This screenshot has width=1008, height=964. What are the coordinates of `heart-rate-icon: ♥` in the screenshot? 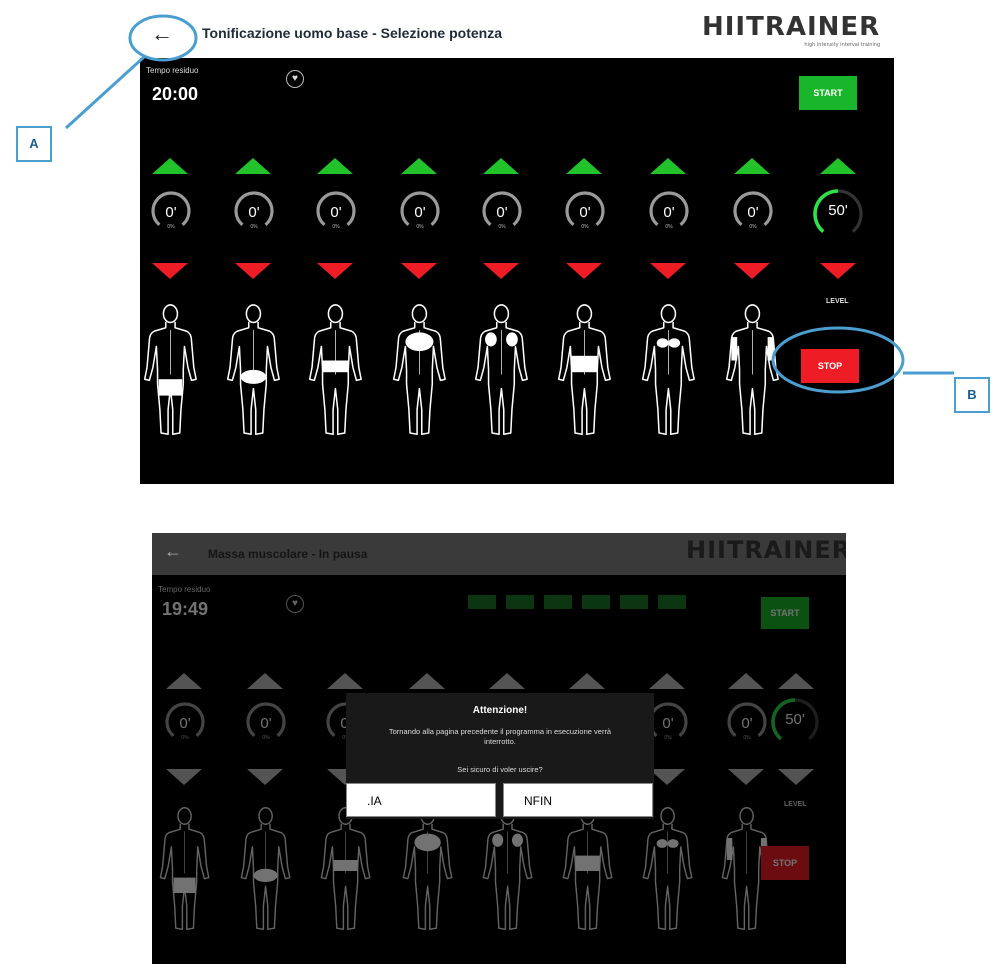 It's located at (295, 604).